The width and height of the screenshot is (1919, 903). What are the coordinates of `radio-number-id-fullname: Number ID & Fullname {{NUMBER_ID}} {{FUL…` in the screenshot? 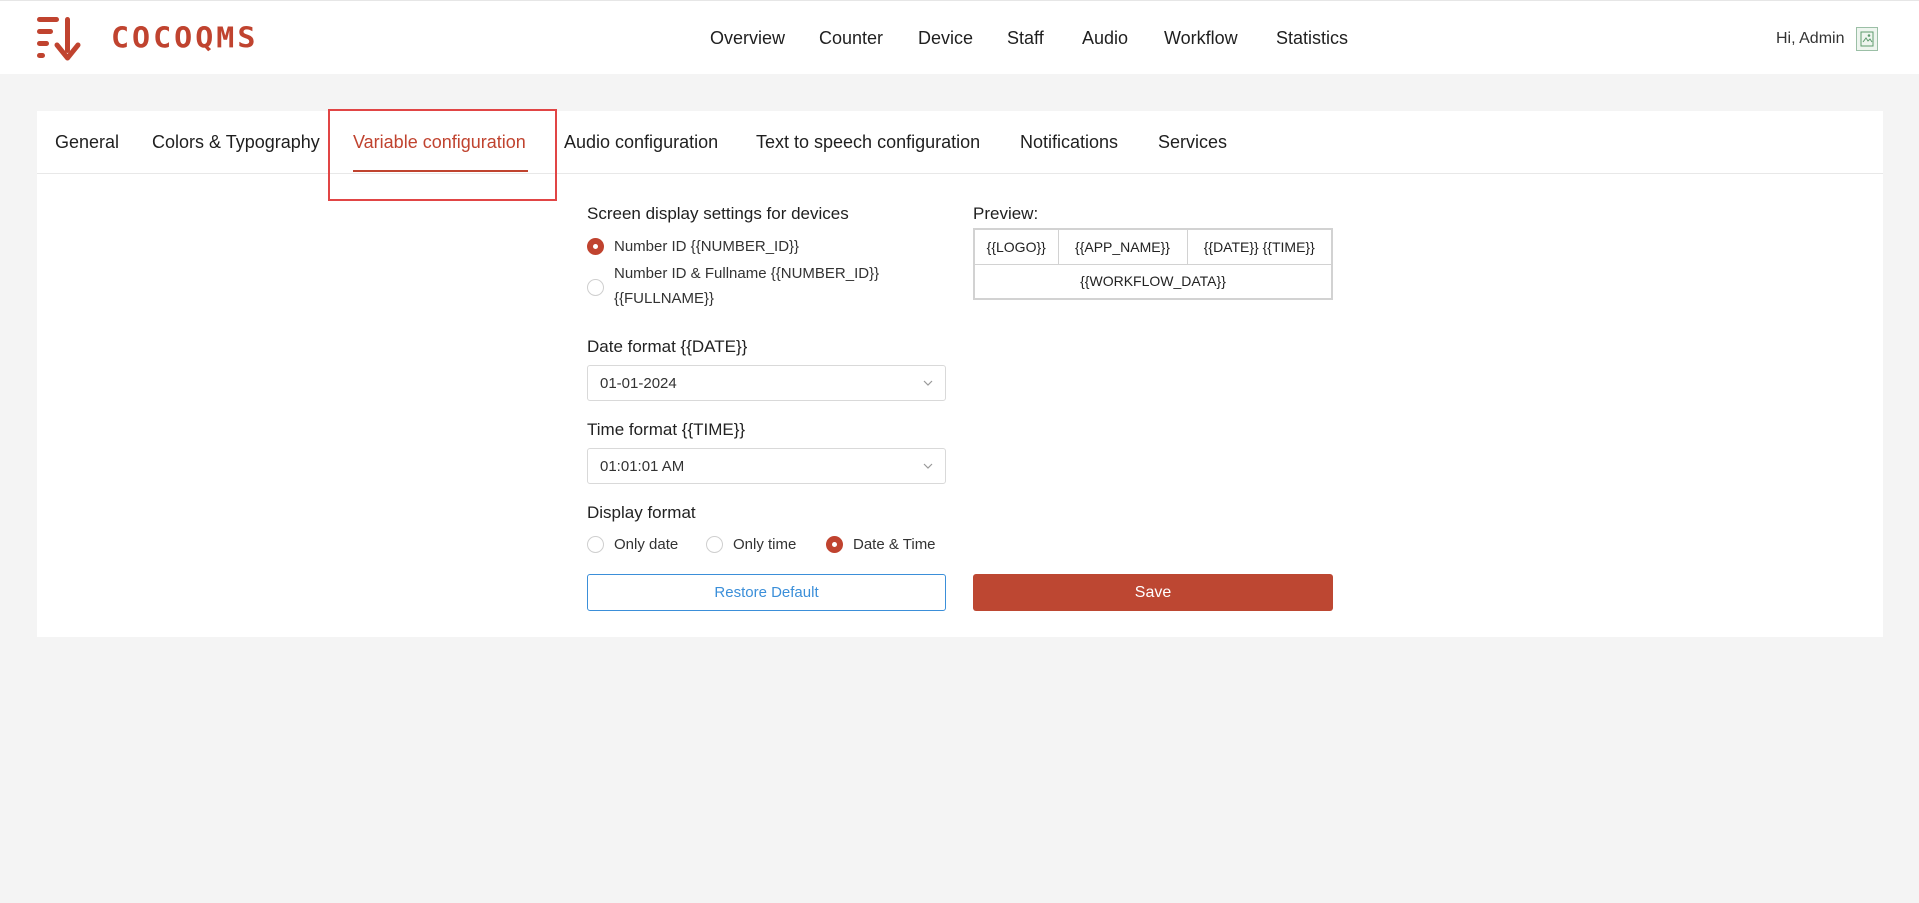 It's located at (733, 288).